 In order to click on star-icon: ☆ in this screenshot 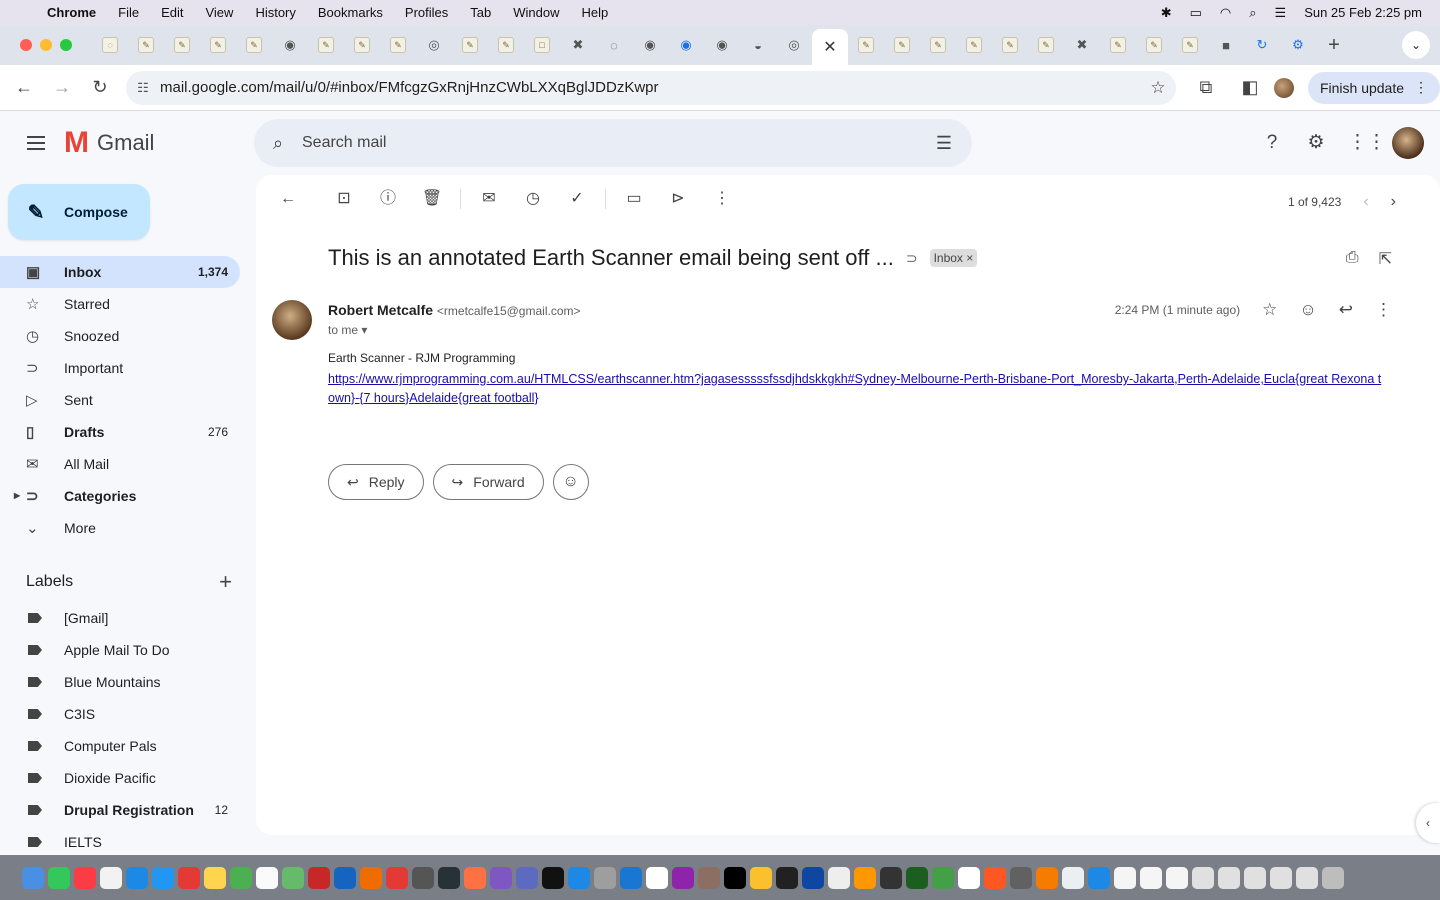, I will do `click(1269, 310)`.